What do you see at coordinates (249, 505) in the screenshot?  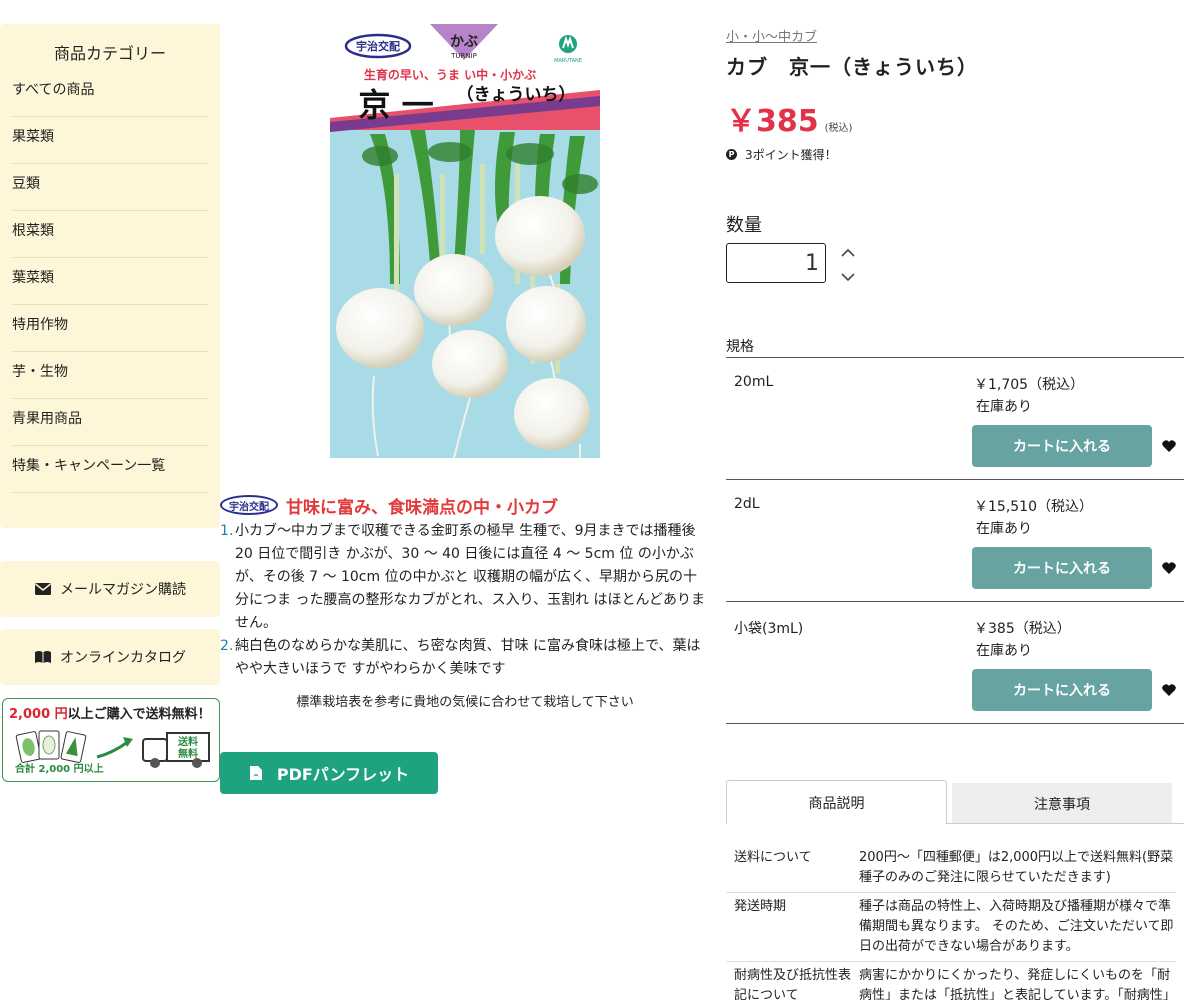 I see `uji-hybrid-badge: 宇治交配` at bounding box center [249, 505].